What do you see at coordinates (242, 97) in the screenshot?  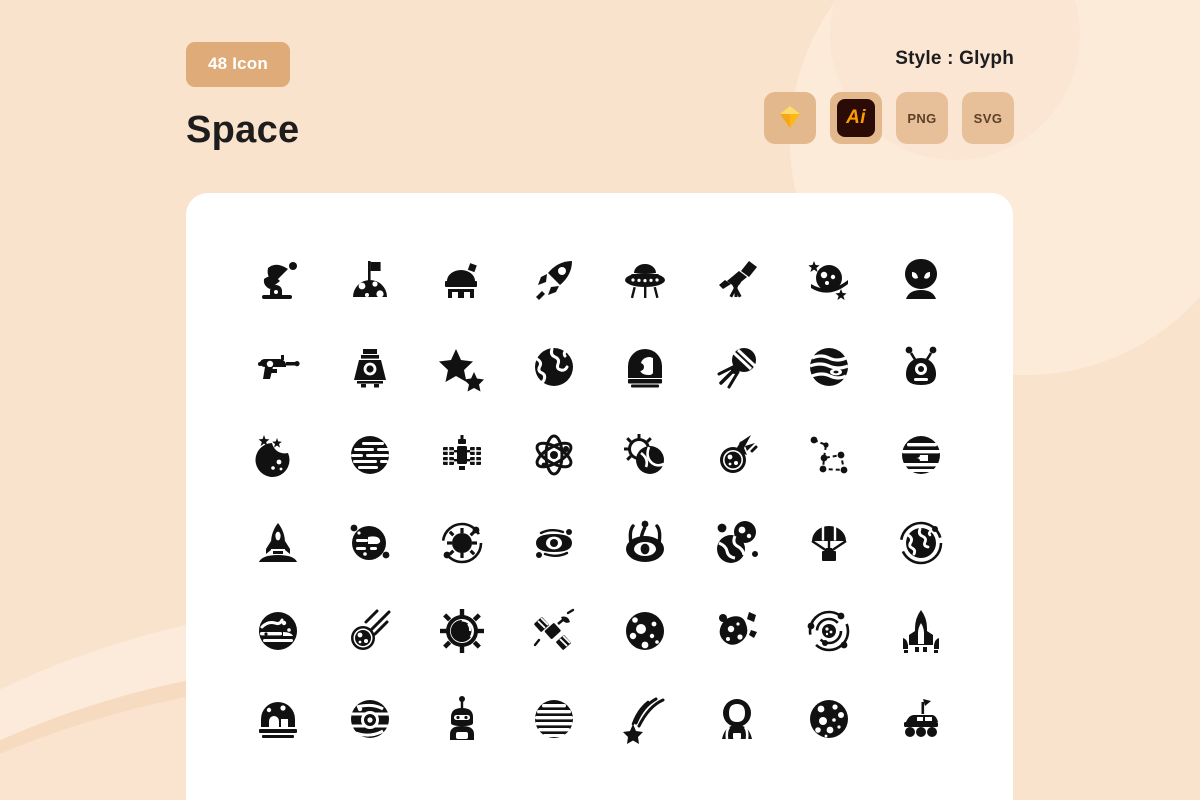 I see `header: 48 Icon Space` at bounding box center [242, 97].